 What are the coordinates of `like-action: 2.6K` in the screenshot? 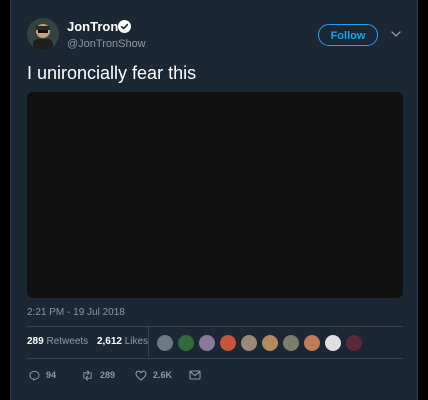 It's located at (153, 375).